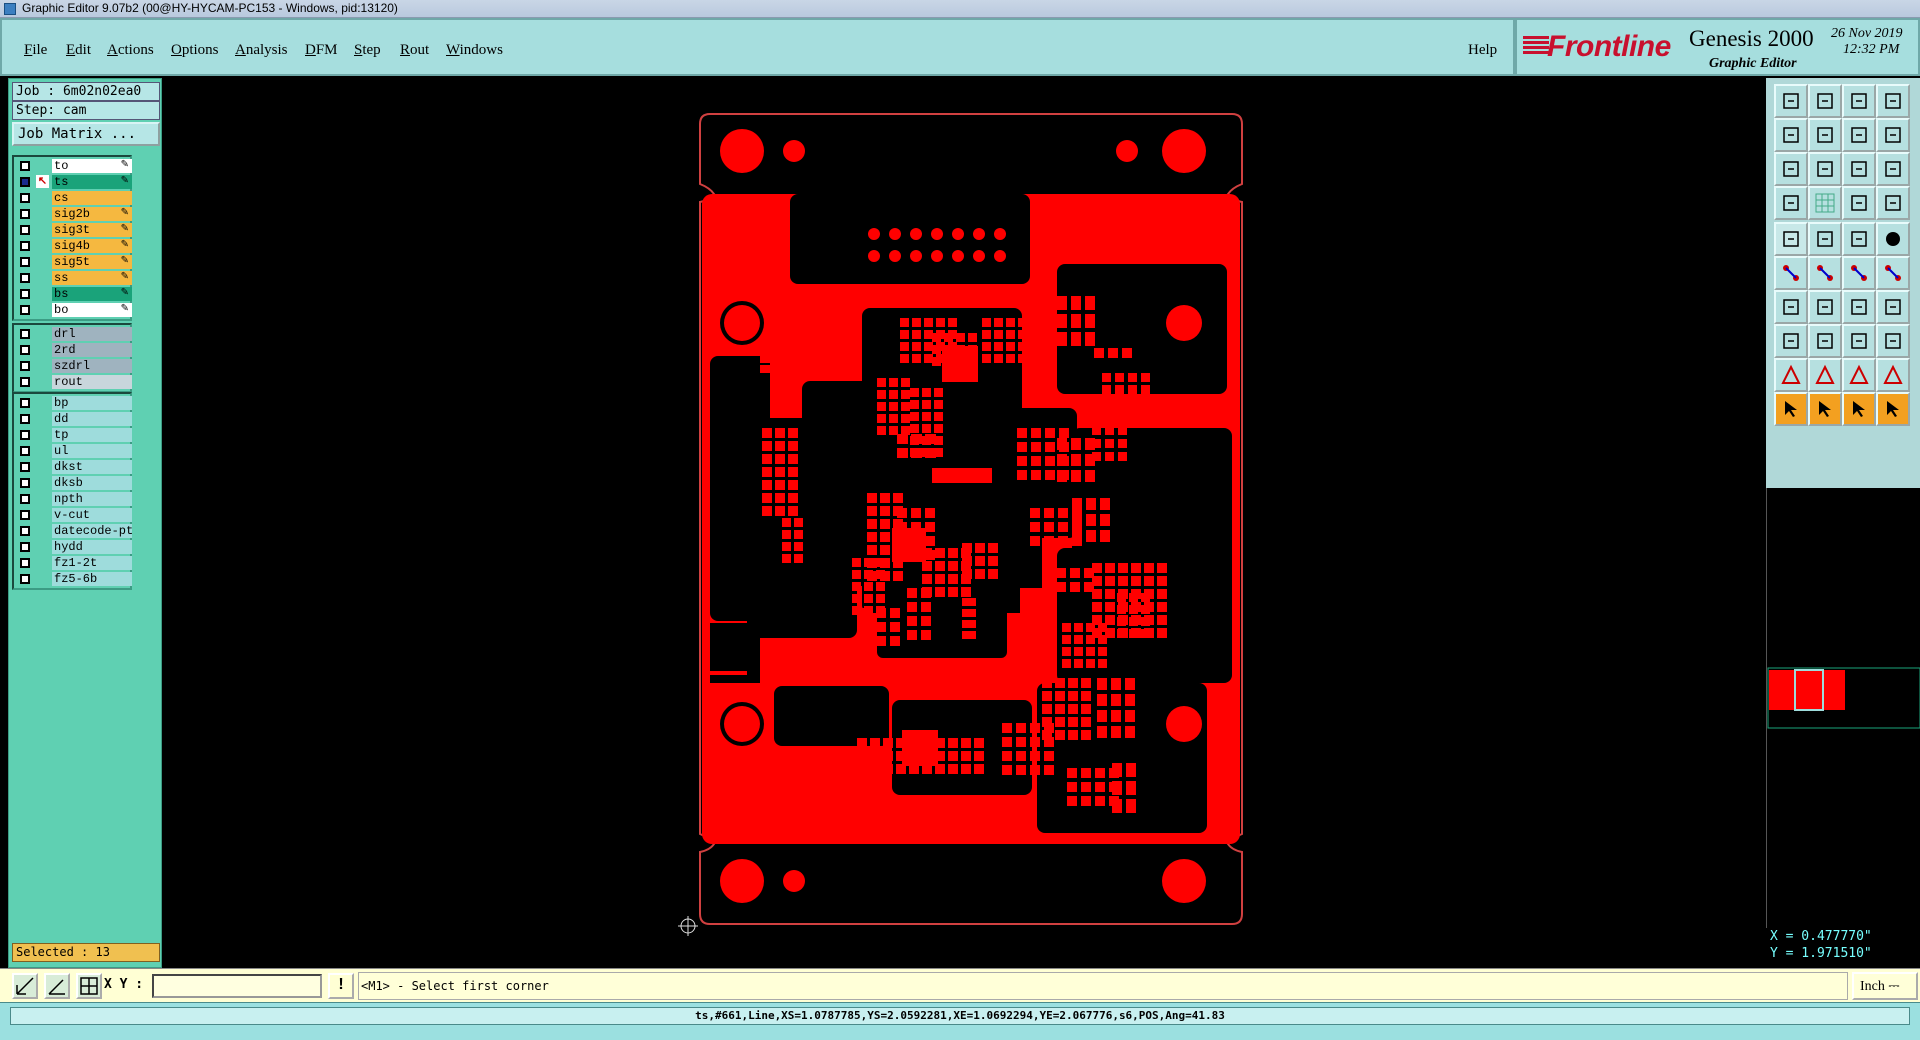  Describe the element at coordinates (92, 579) in the screenshot. I see `layer-name: fz5-6b` at that location.